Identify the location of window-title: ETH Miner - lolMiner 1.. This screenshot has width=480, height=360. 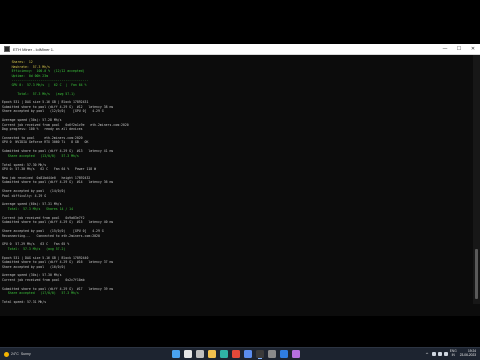
(34, 49).